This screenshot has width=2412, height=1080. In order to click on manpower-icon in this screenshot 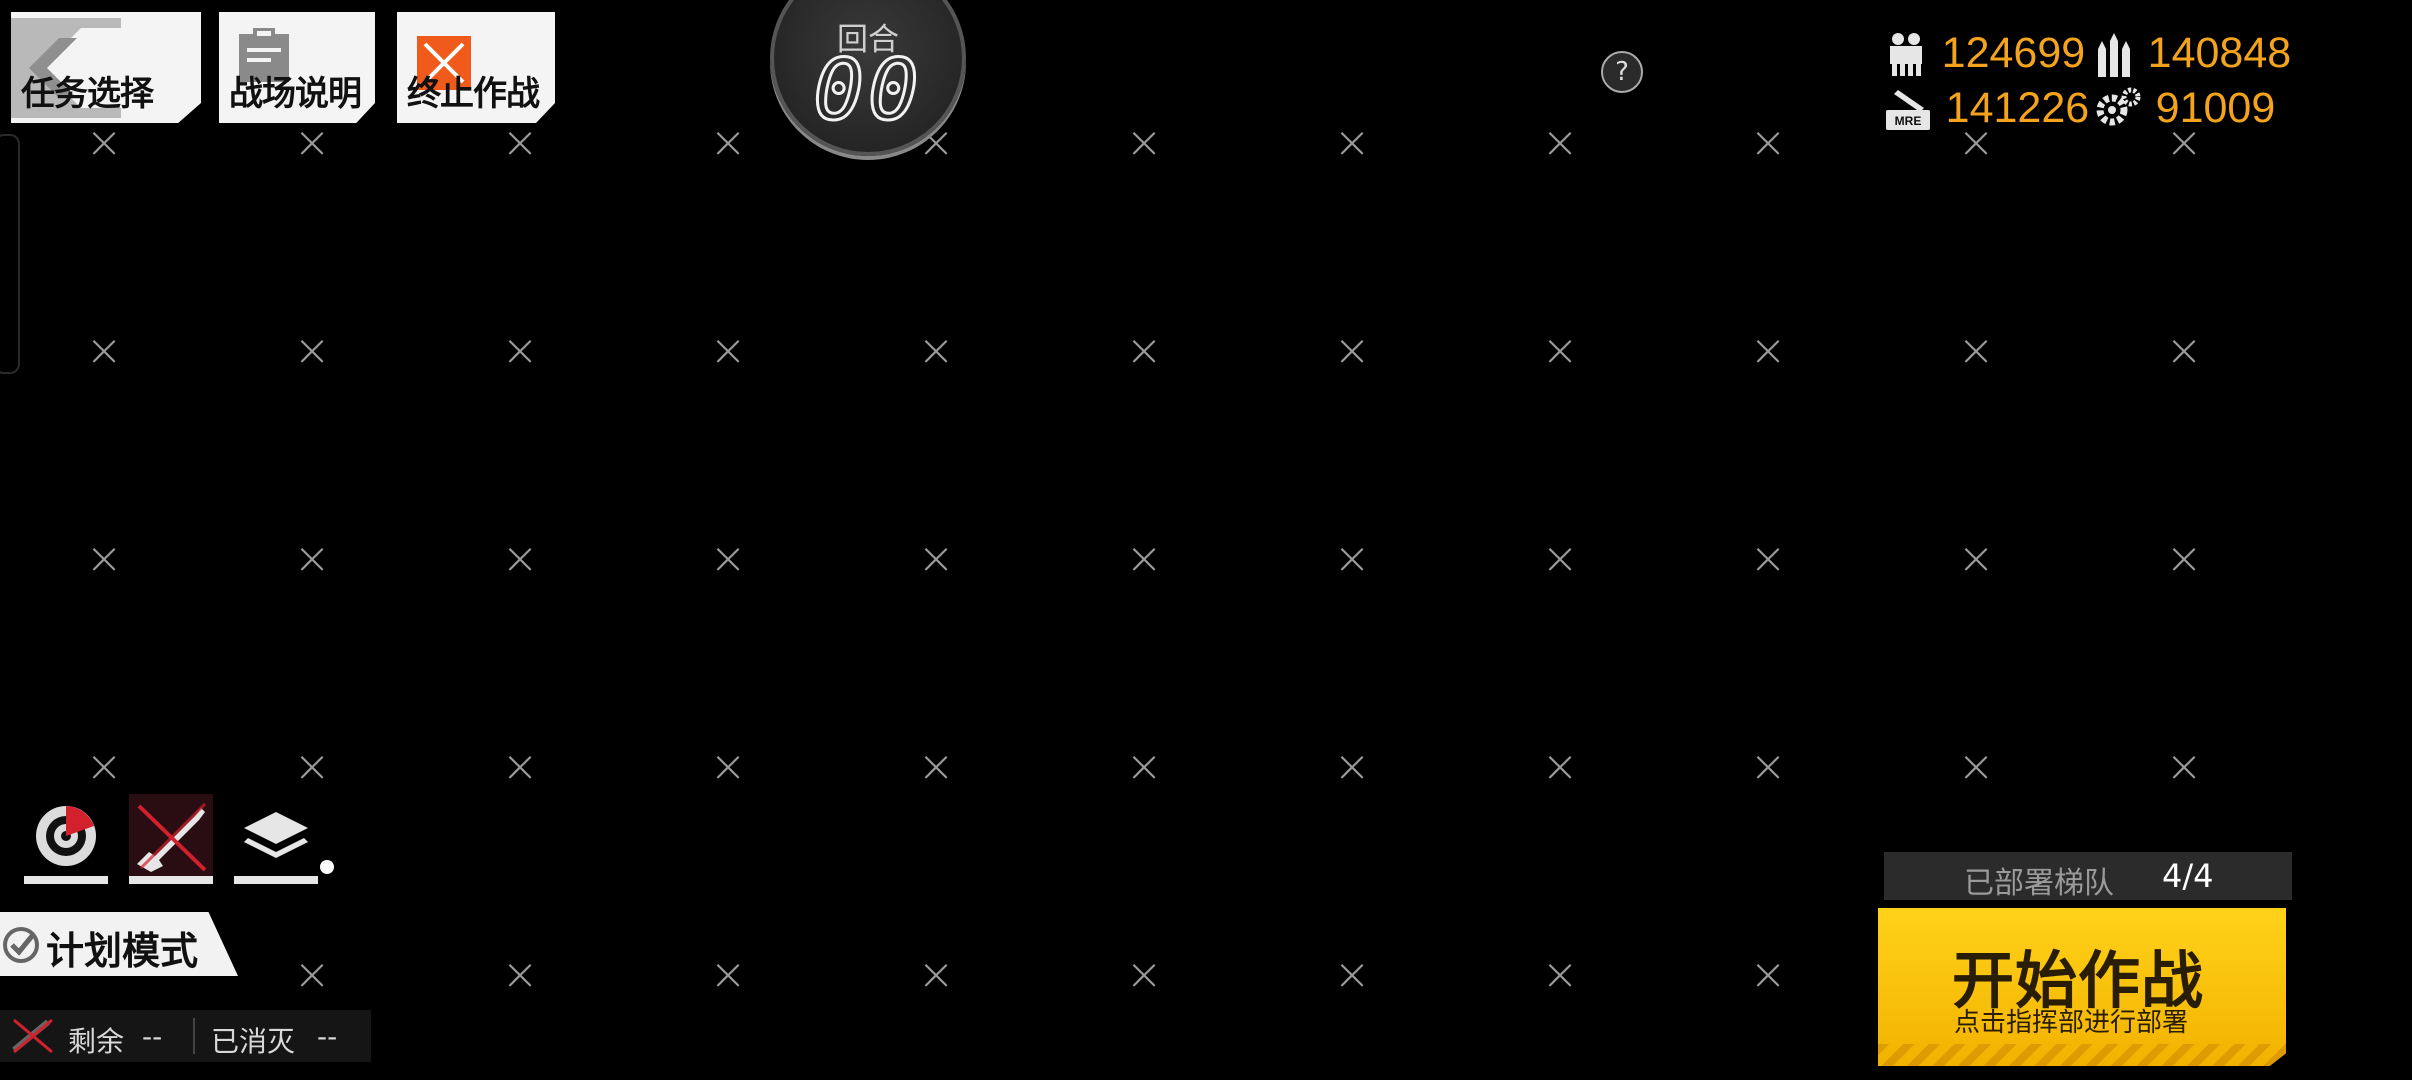, I will do `click(1906, 54)`.